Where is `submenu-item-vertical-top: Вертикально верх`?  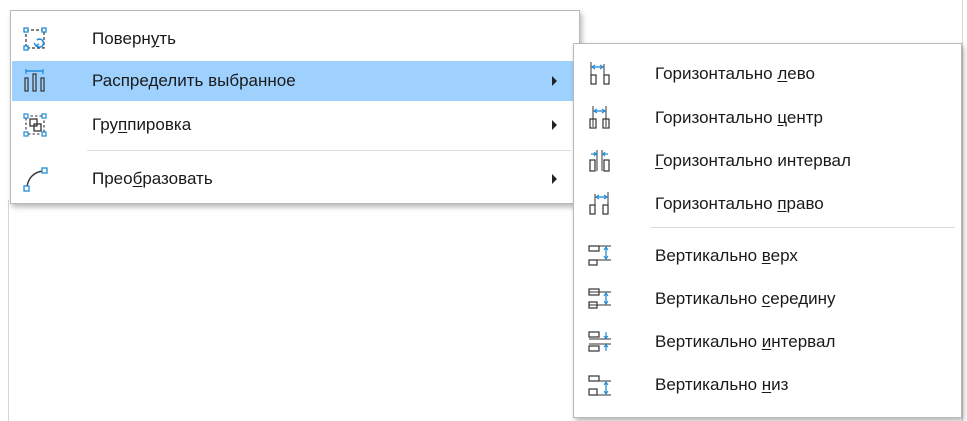 submenu-item-vertical-top: Вертикально верх is located at coordinates (767, 256).